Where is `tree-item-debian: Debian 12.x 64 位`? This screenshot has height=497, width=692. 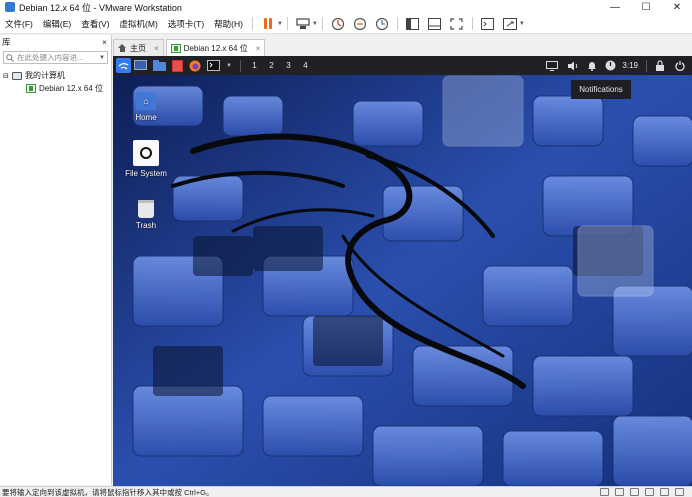
tree-item-debian: Debian 12.x 64 位 is located at coordinates (55, 88).